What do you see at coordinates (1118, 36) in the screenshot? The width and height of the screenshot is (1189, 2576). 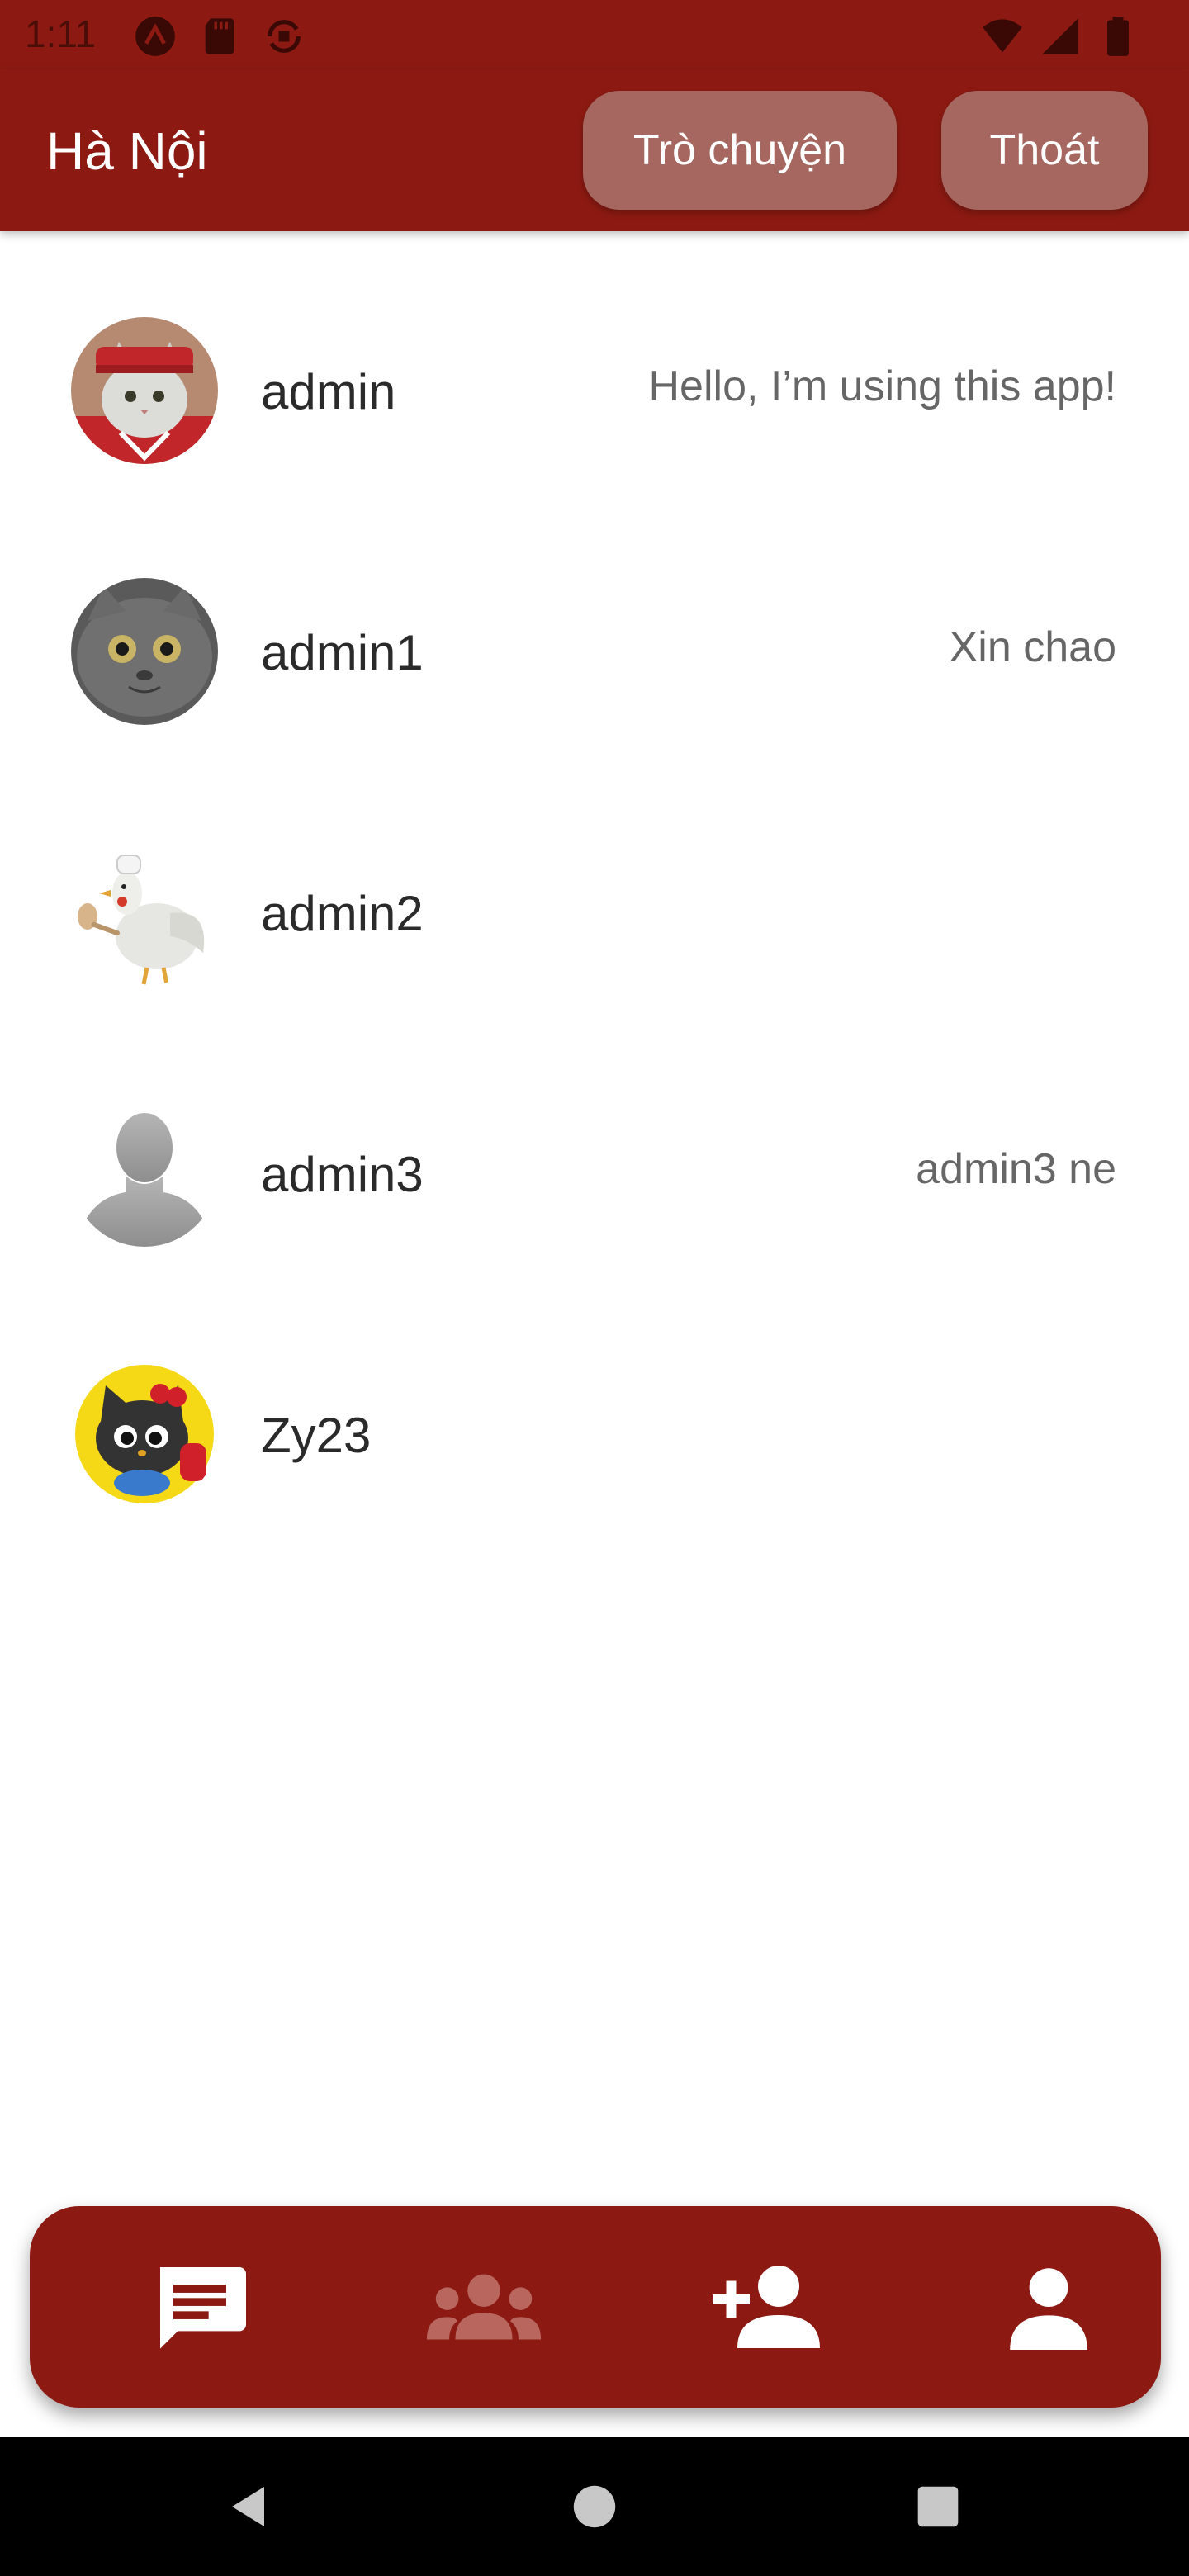 I see `battery-icon` at bounding box center [1118, 36].